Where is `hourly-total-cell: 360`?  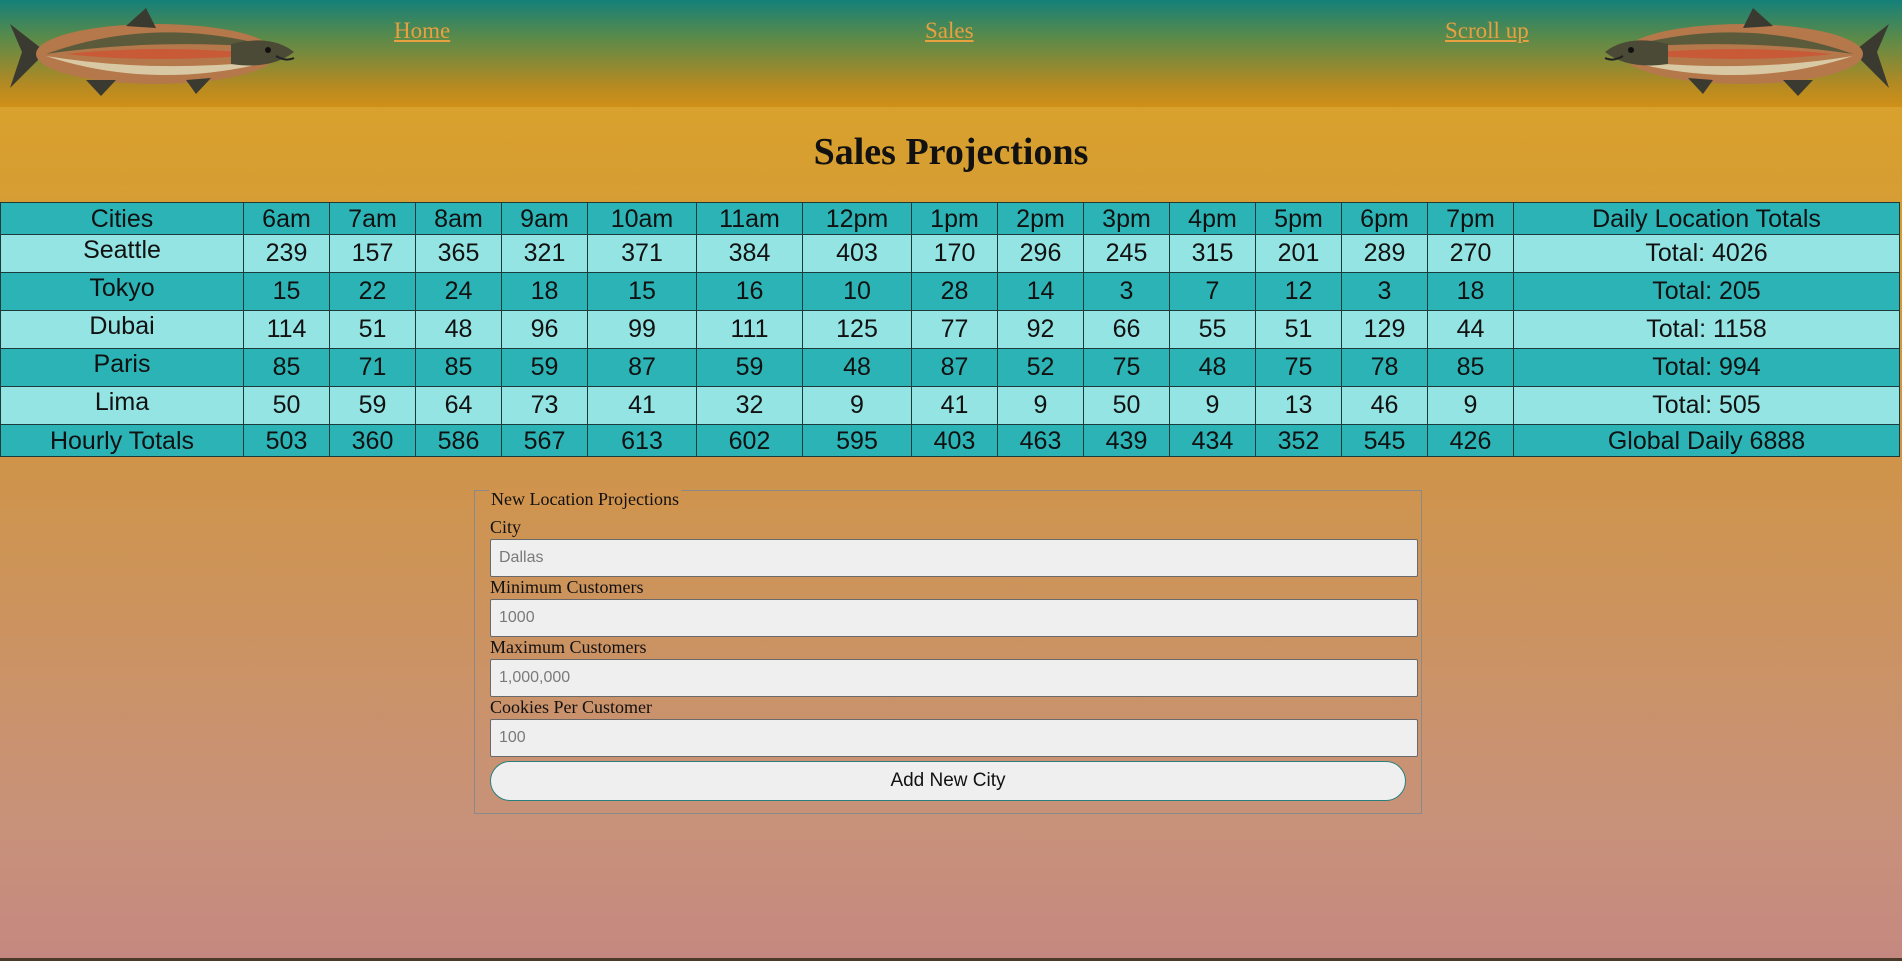
hourly-total-cell: 360 is located at coordinates (372, 440).